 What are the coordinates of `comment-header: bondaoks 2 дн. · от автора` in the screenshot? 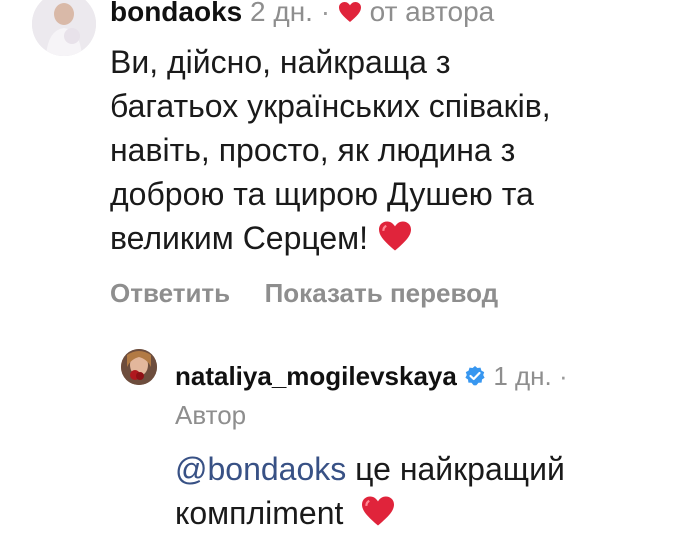 It's located at (302, 15).